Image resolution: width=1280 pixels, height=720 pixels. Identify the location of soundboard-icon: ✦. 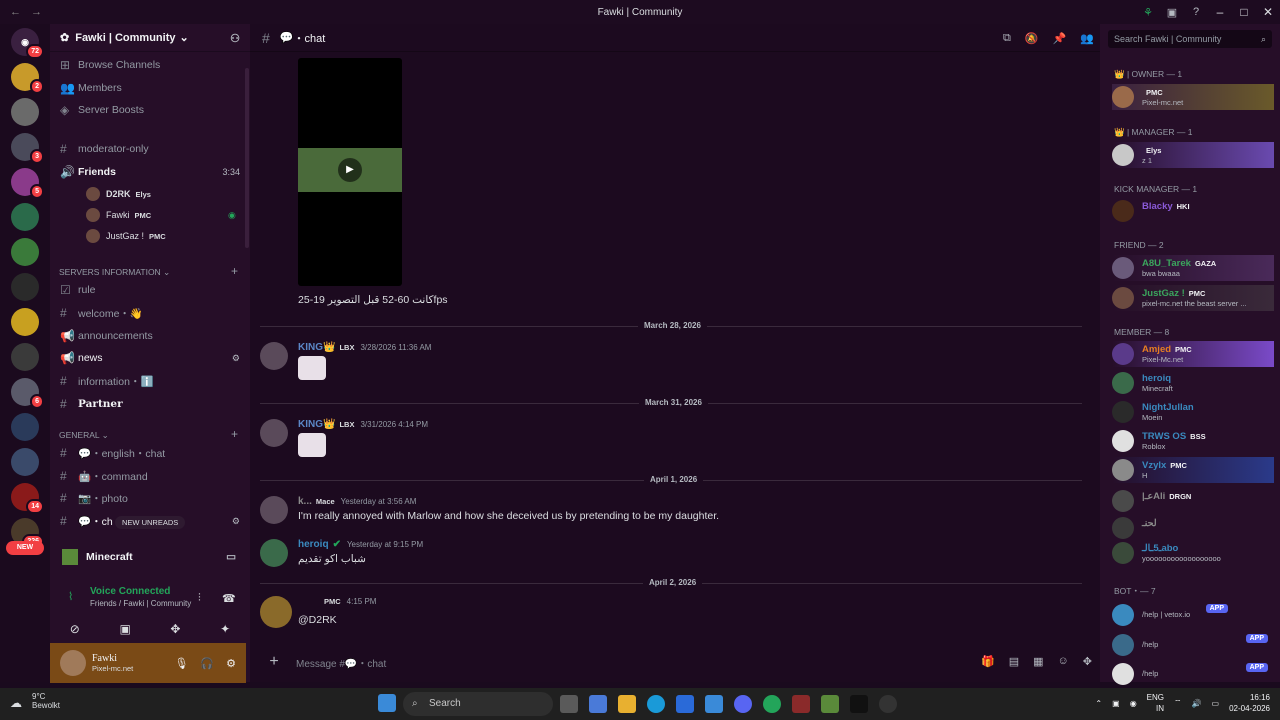
(225, 629).